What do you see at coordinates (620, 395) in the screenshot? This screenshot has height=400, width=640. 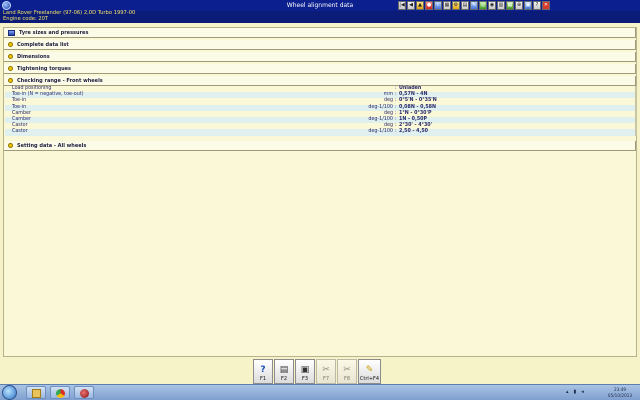 I see `clock-date: 05/10/2013` at bounding box center [620, 395].